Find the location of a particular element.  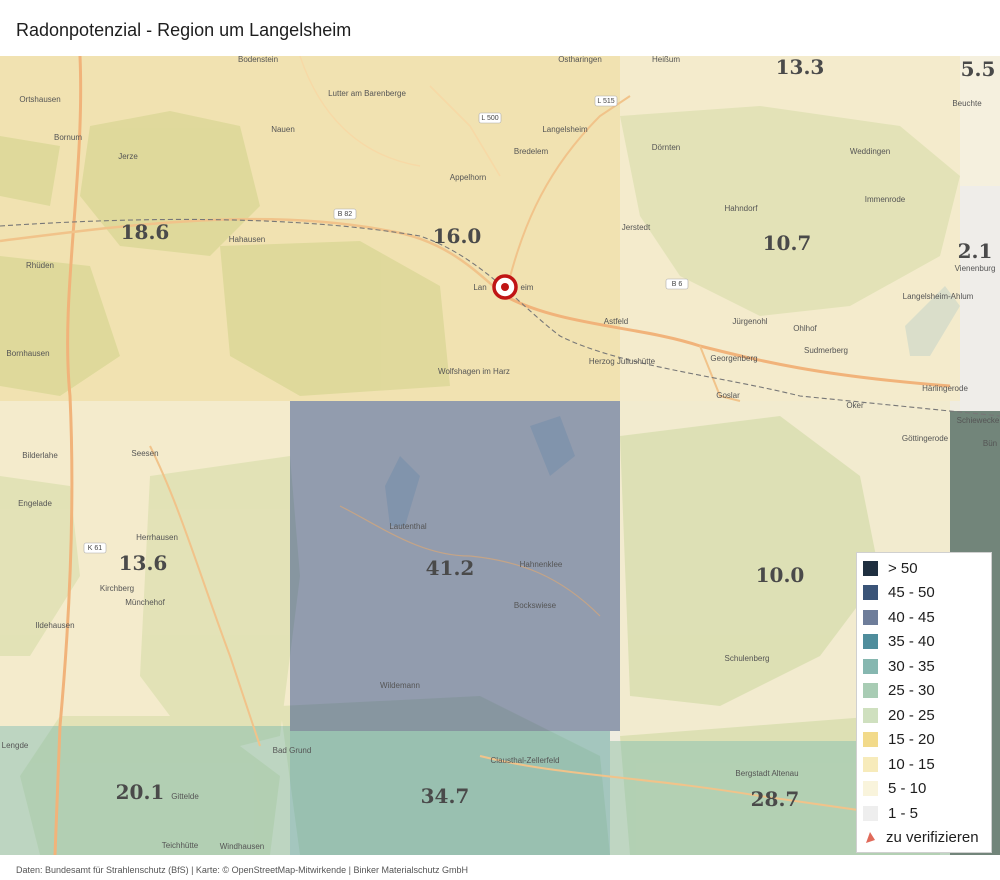

legend-label-verify: zu verifizieren is located at coordinates (932, 838).